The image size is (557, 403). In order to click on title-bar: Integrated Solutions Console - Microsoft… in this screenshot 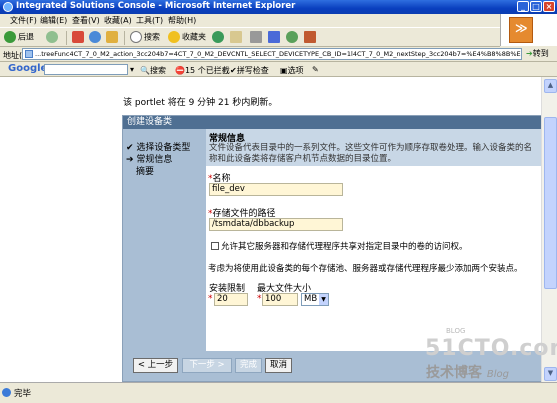, I will do `click(278, 7)`.